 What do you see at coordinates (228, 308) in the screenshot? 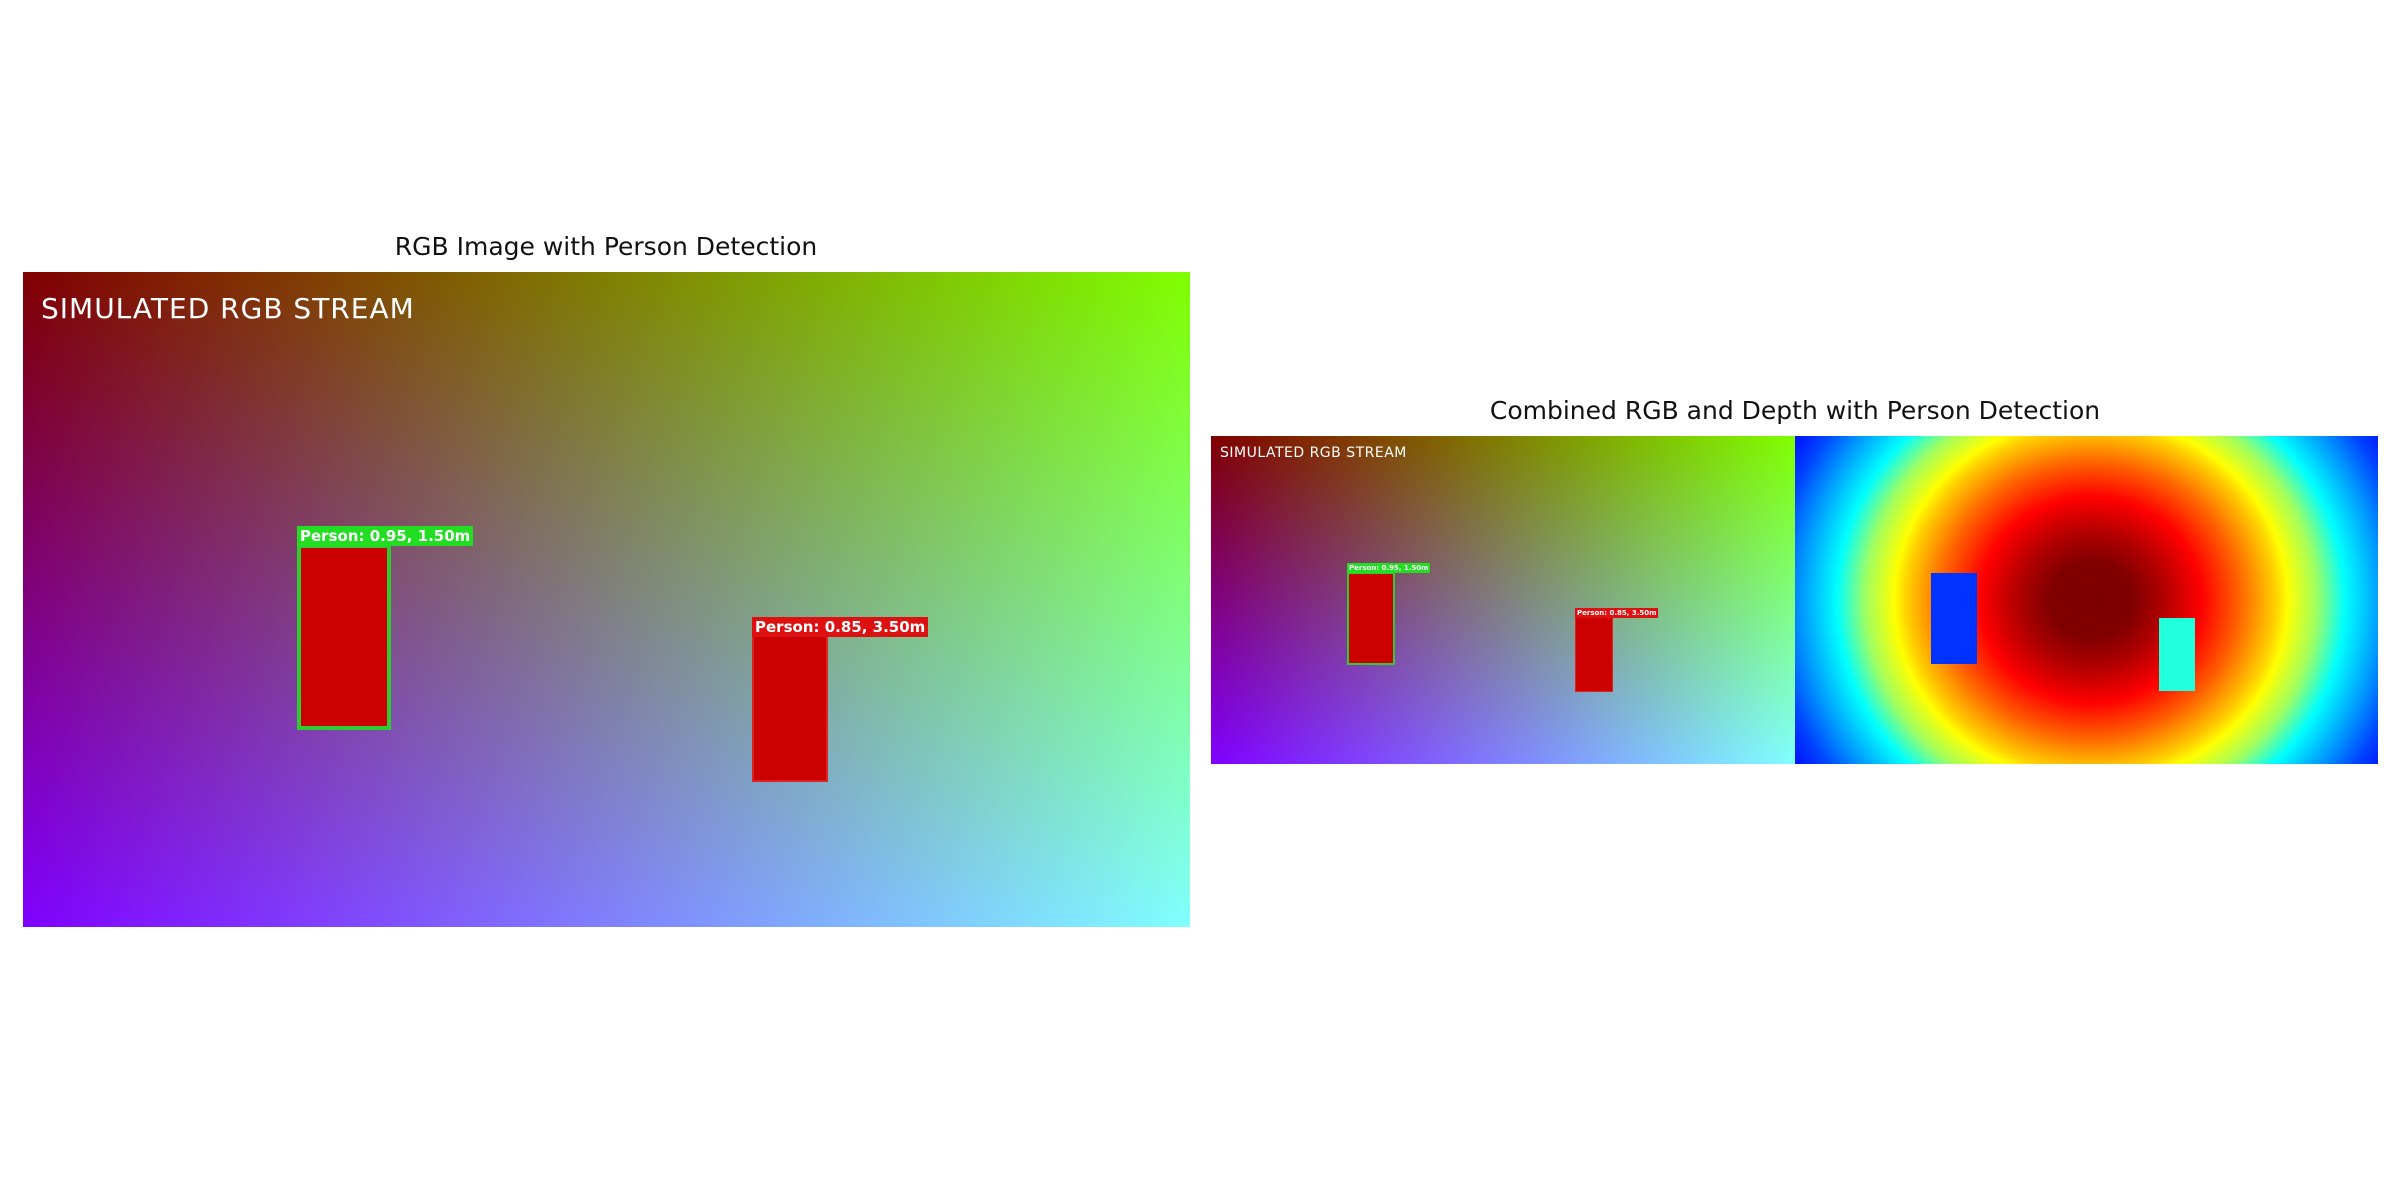
I see `stream-label: SIMULATED RGB STREAM` at bounding box center [228, 308].